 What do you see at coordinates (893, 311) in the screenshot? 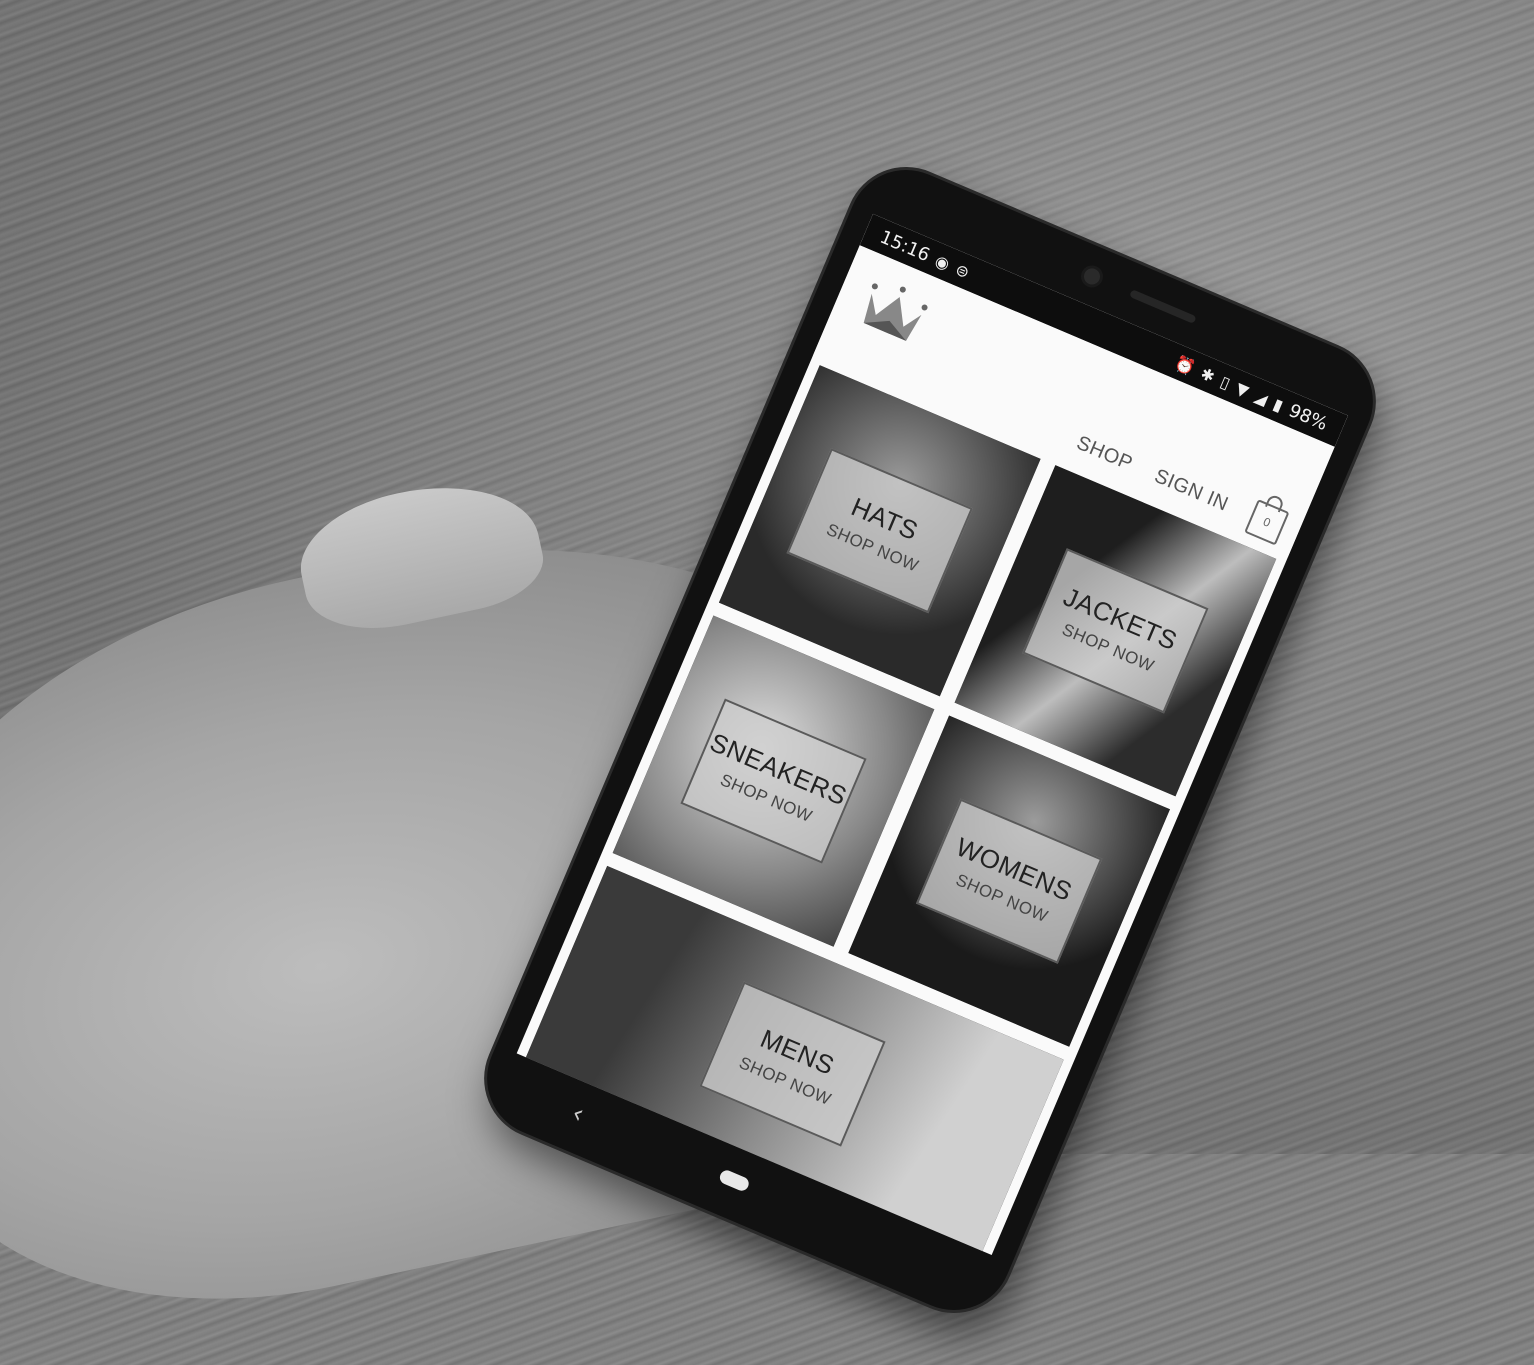
I see `crown-icon` at bounding box center [893, 311].